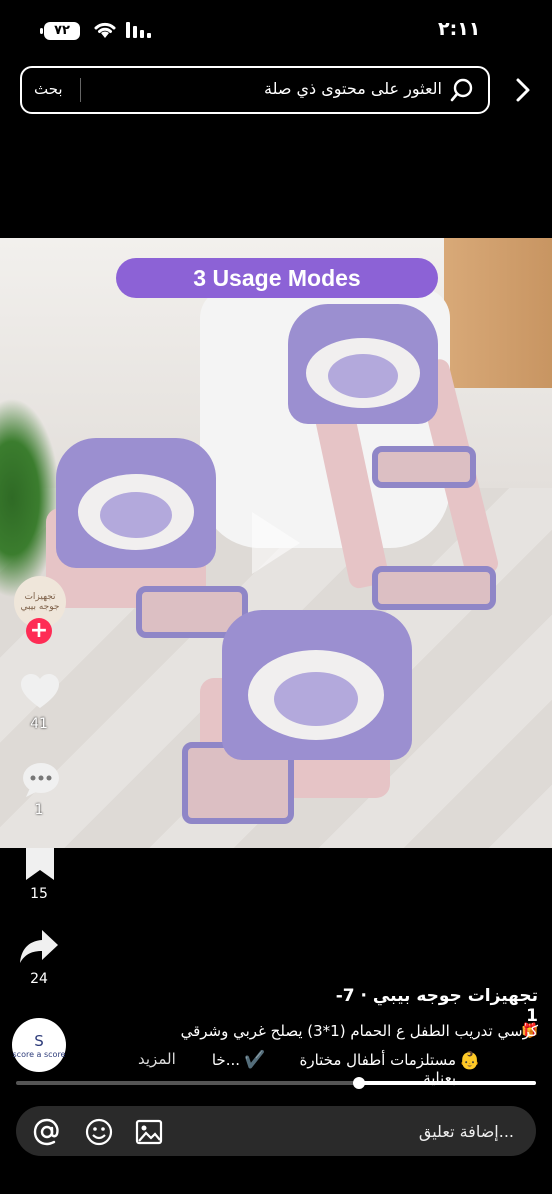  I want to click on music-disc-label: score a score, so click(39, 1054).